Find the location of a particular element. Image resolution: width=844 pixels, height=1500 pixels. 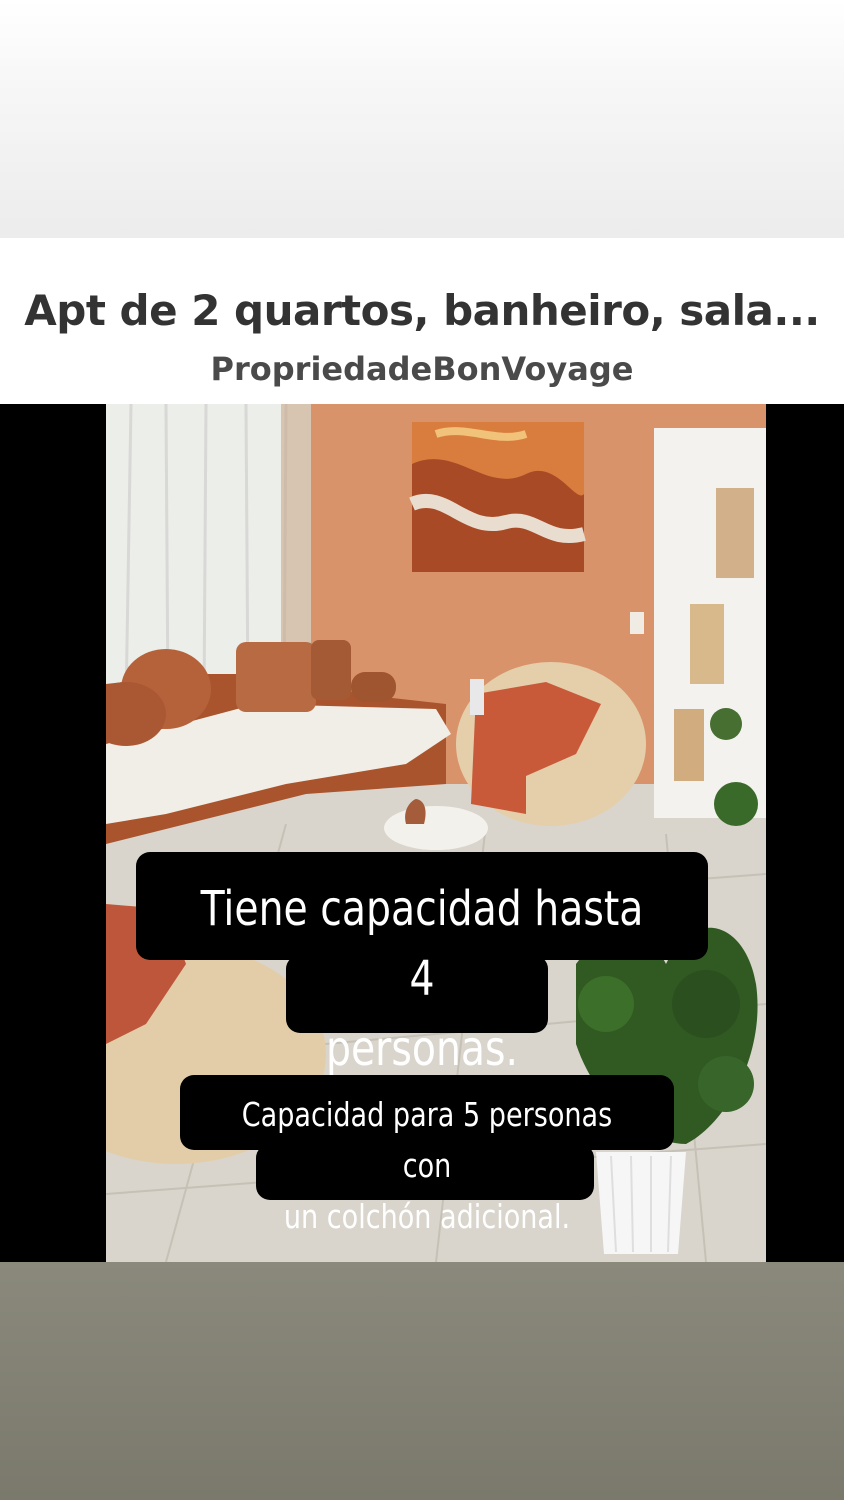

post-author: PropriedadeBonVoyage is located at coordinates (422, 369).